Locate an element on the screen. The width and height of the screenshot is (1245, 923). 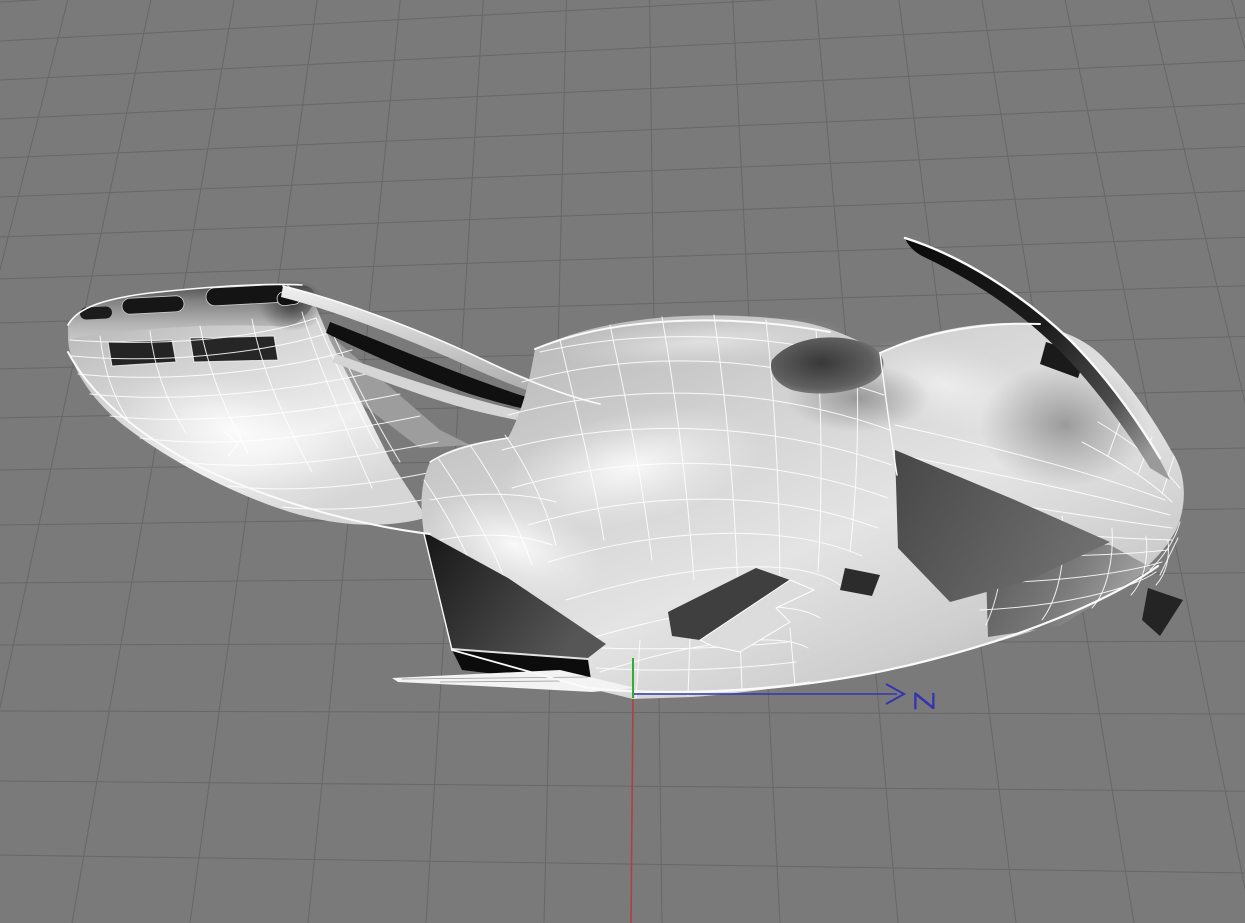
nose-notch is located at coordinates (1162, 612).